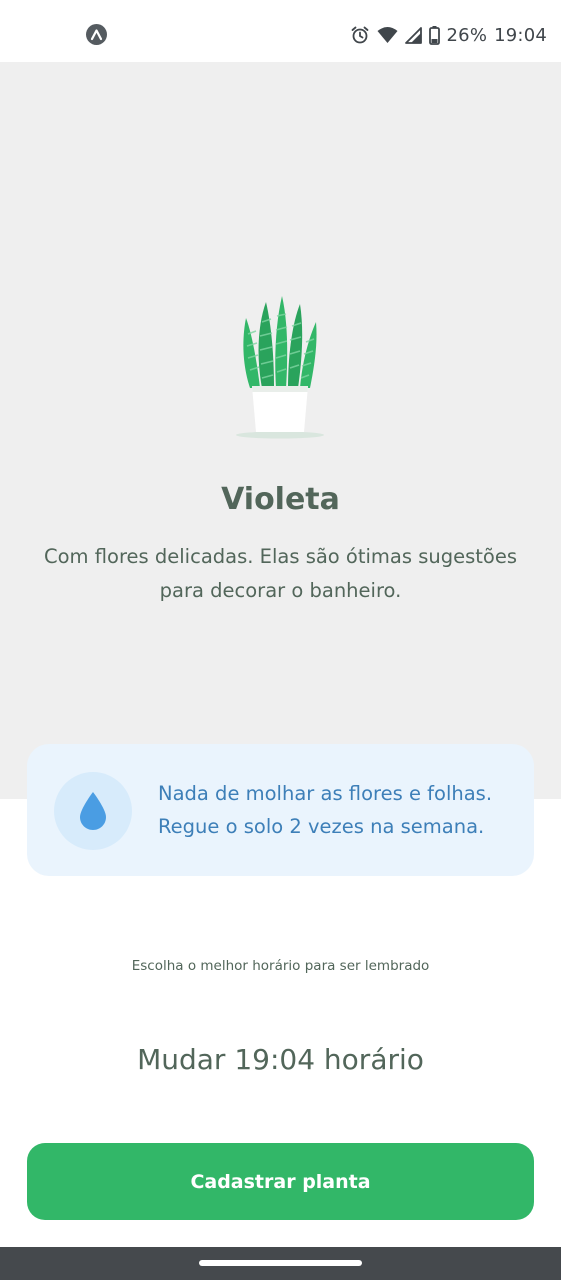 The height and width of the screenshot is (1280, 561). What do you see at coordinates (467, 35) in the screenshot?
I see `battery-percent: 26%` at bounding box center [467, 35].